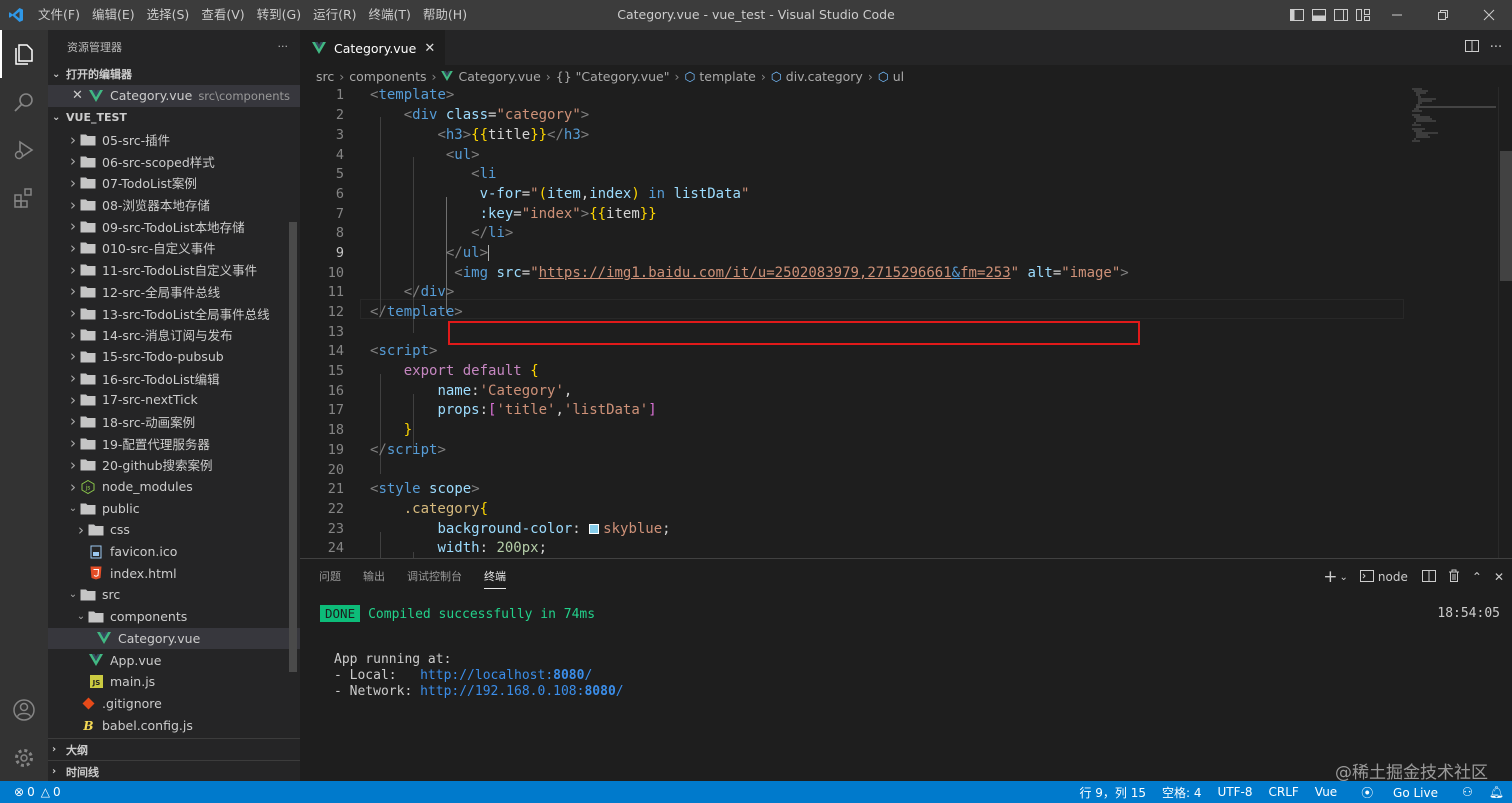 The image size is (1512, 803). I want to click on new-terminal-icon: +, so click(1330, 577).